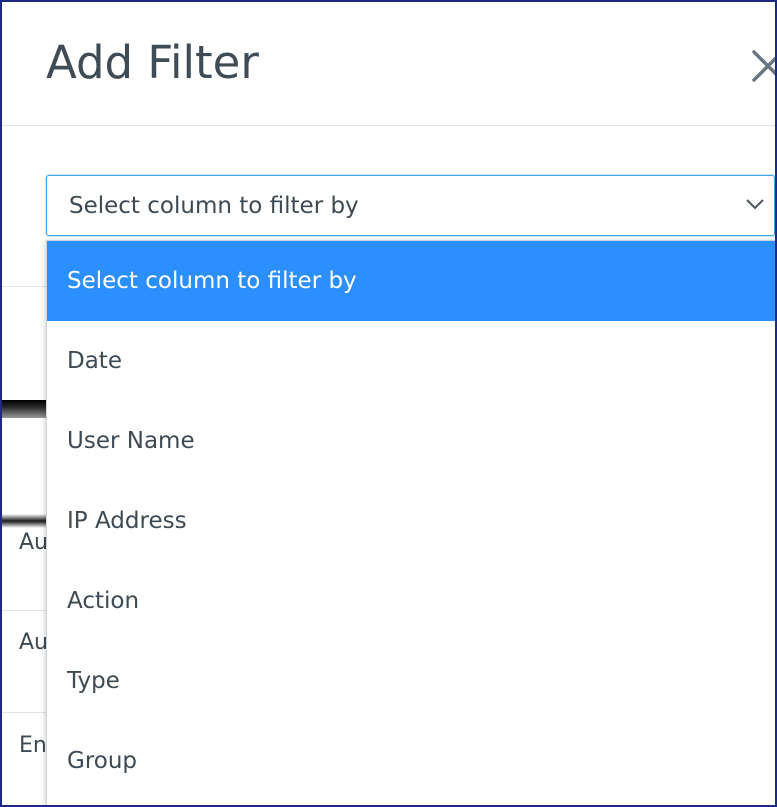 The height and width of the screenshot is (807, 777). Describe the element at coordinates (152, 62) in the screenshot. I see `modal-title: Add Filter` at that location.